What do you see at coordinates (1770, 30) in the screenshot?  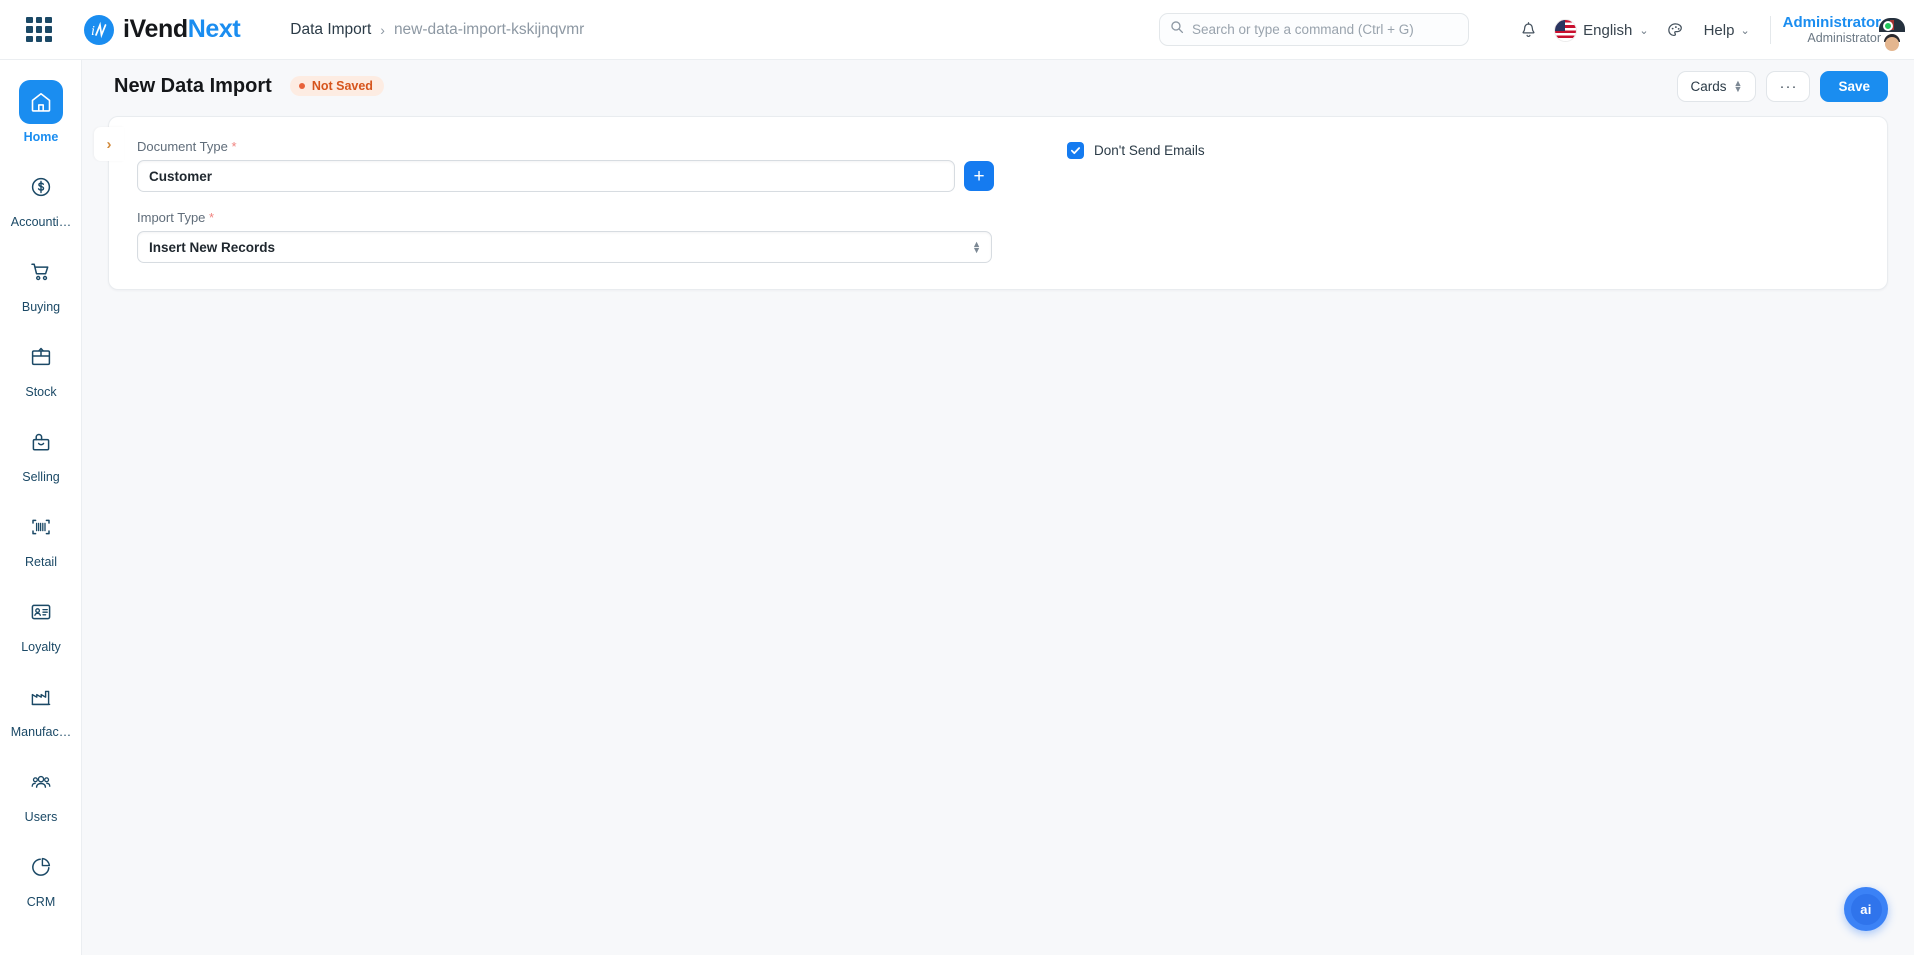 I see `navbar-divider` at bounding box center [1770, 30].